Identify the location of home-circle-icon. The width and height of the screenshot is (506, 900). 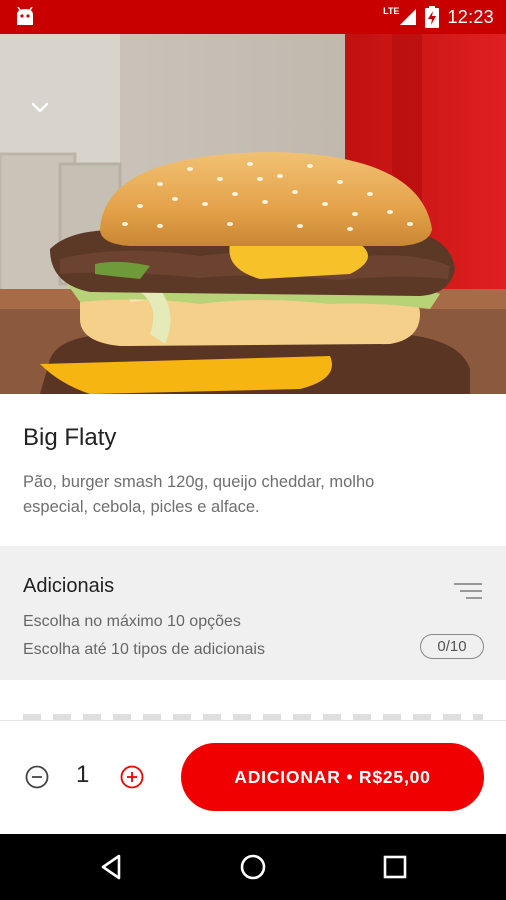
(253, 867).